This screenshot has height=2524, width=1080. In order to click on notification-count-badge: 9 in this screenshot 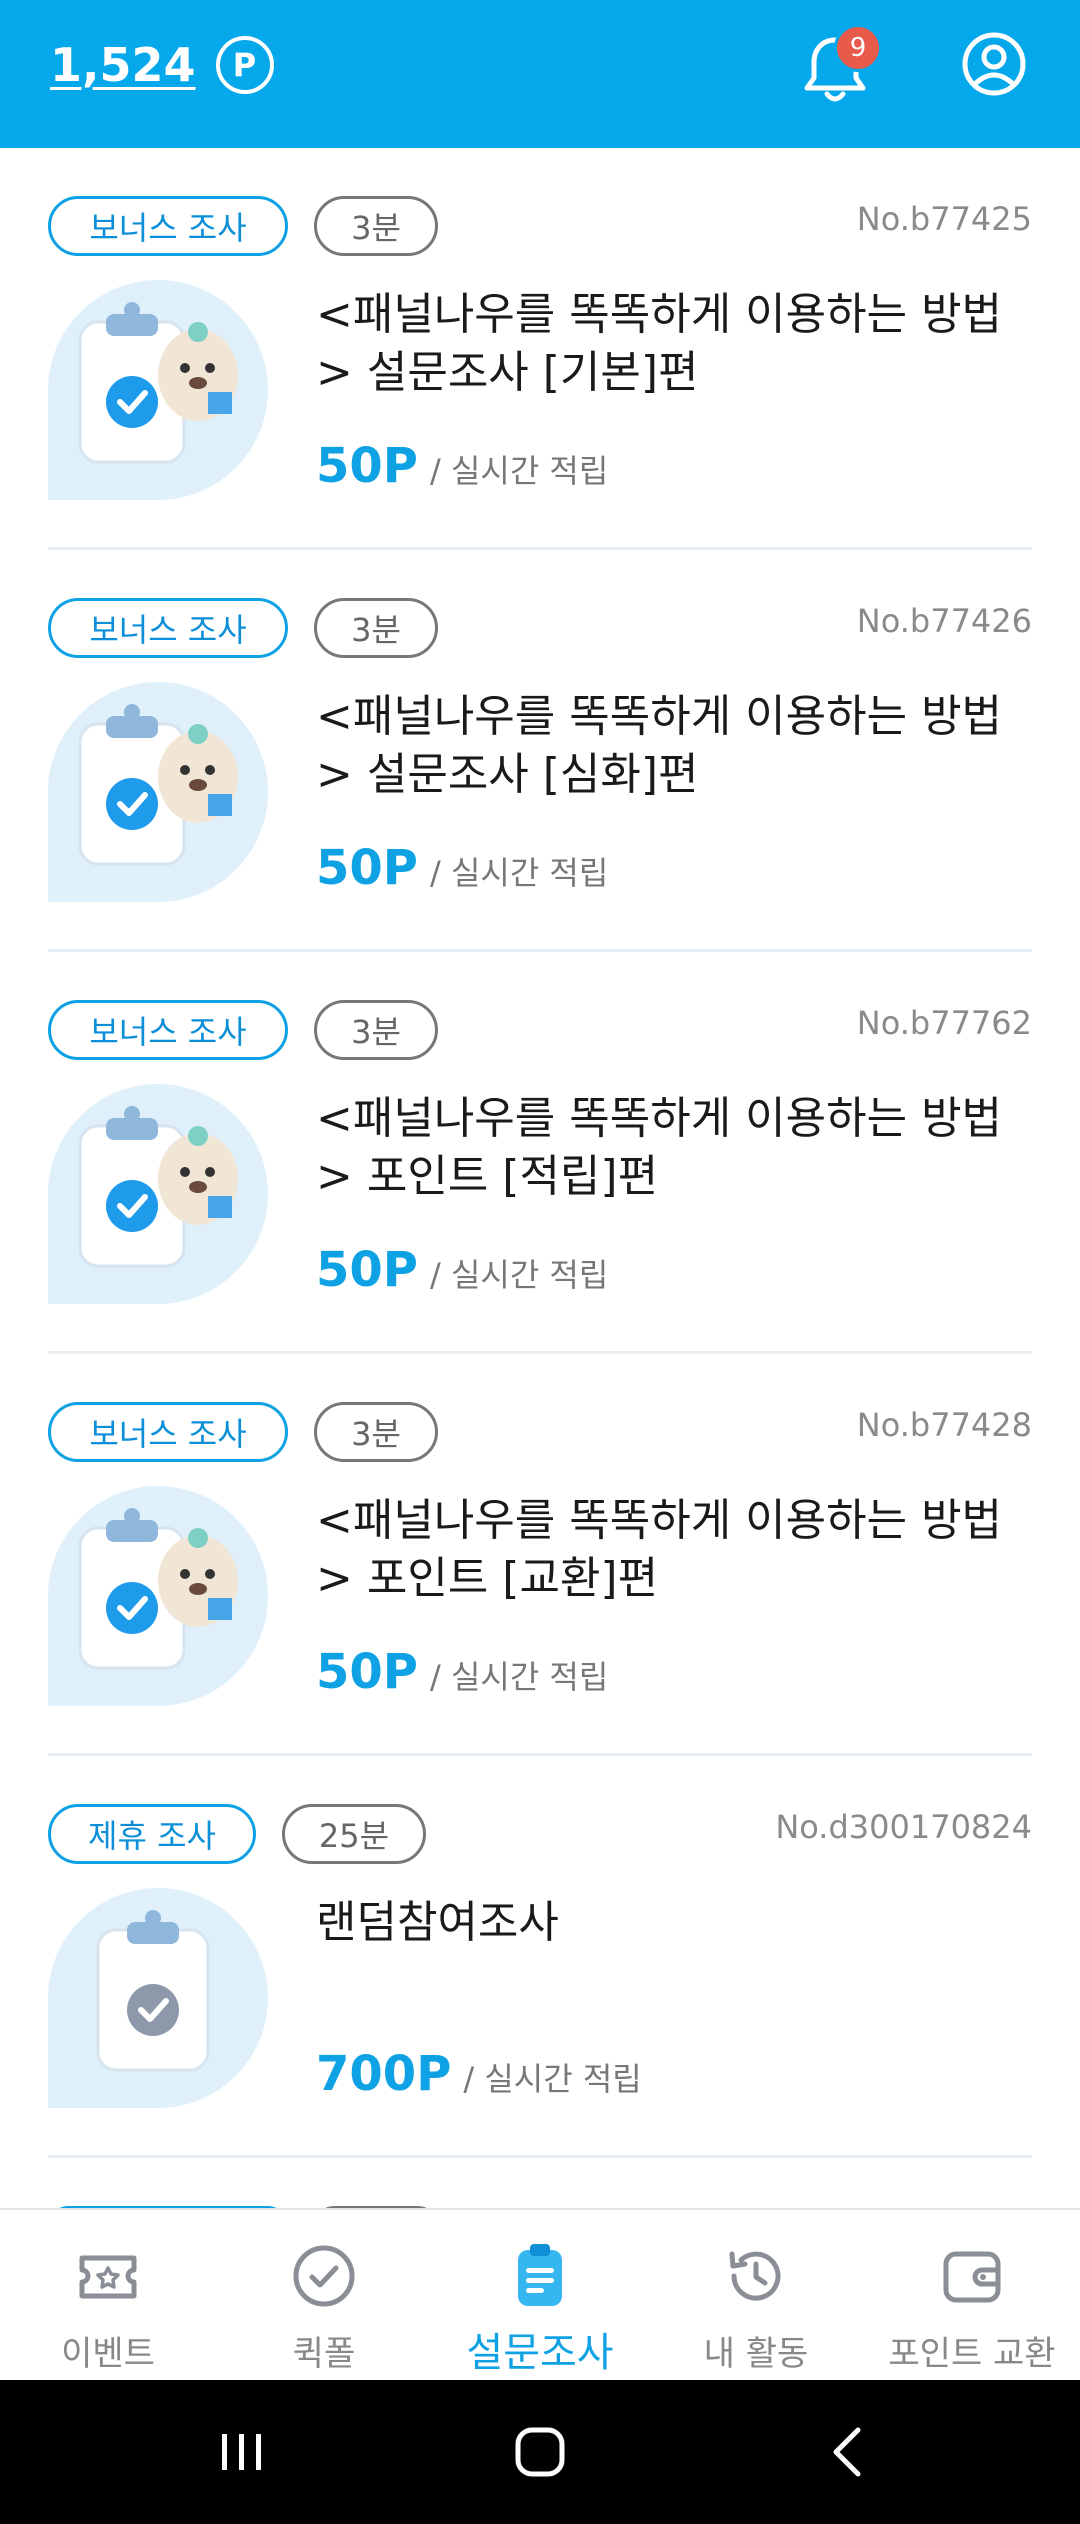, I will do `click(858, 48)`.